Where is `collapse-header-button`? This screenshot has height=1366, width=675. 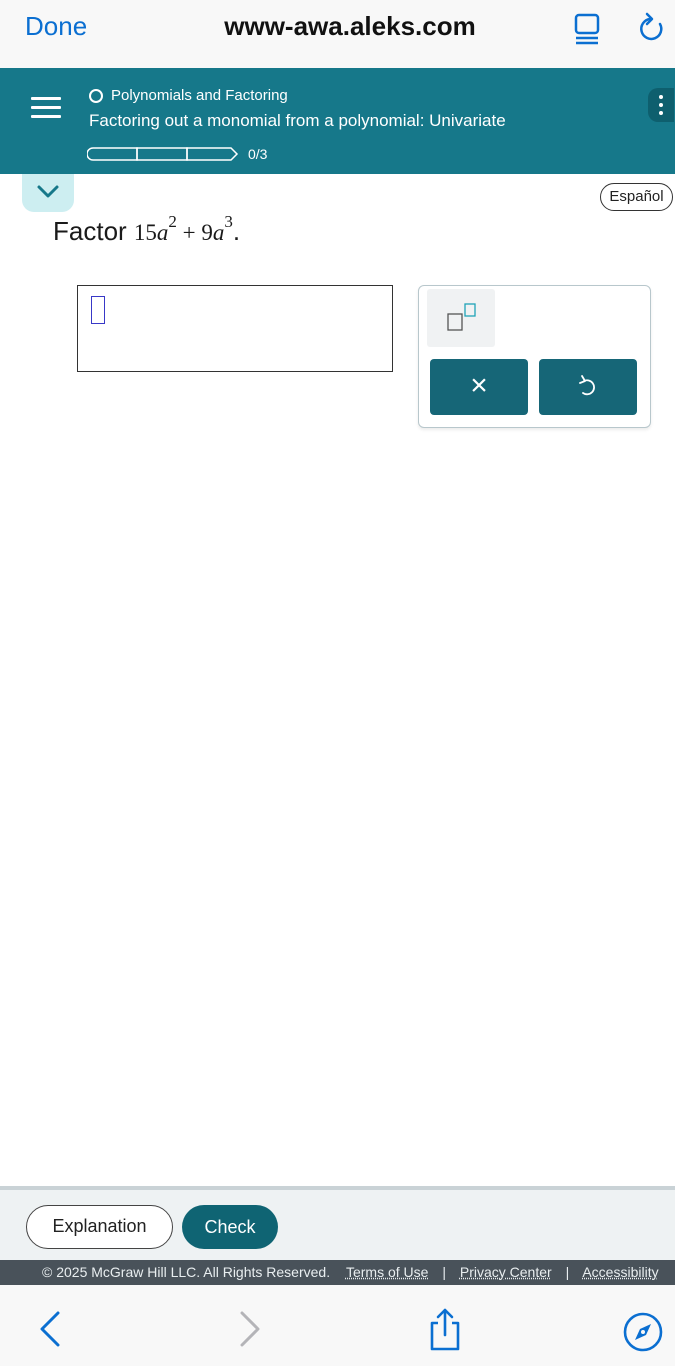
collapse-header-button is located at coordinates (48, 193).